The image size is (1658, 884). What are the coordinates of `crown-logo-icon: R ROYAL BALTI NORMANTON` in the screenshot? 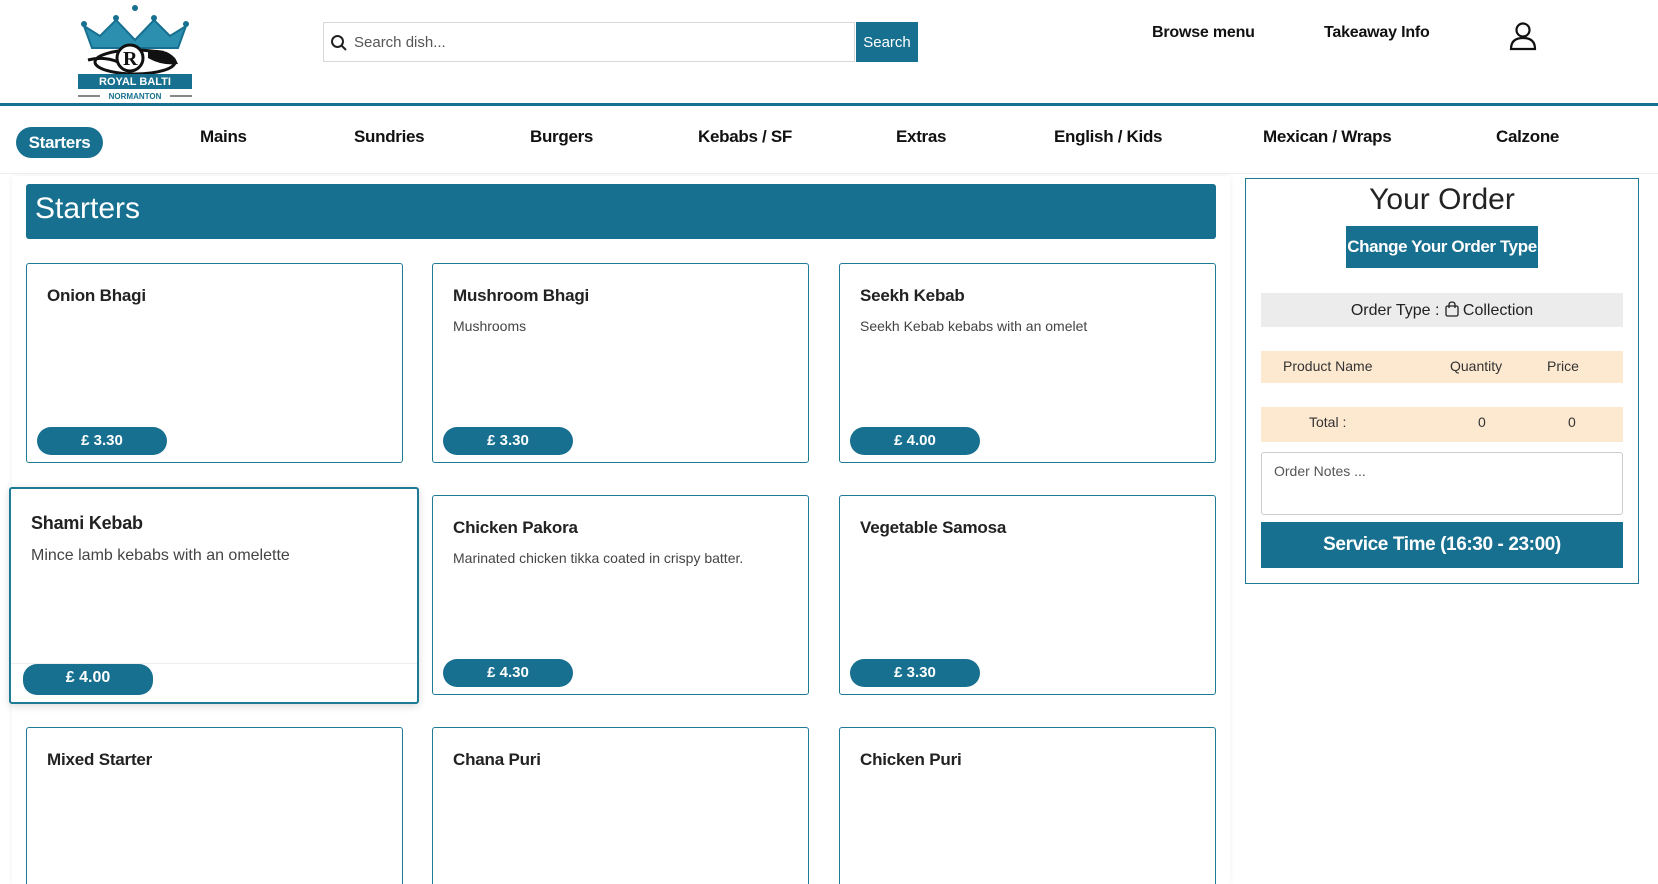 It's located at (135, 53).